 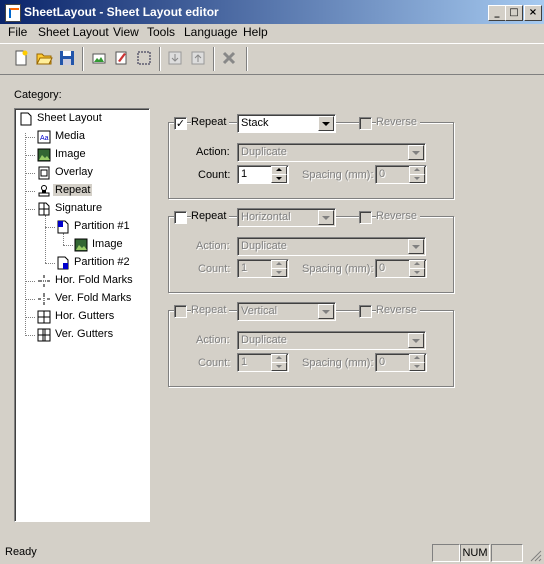 What do you see at coordinates (44, 191) in the screenshot?
I see `stamp-icon` at bounding box center [44, 191].